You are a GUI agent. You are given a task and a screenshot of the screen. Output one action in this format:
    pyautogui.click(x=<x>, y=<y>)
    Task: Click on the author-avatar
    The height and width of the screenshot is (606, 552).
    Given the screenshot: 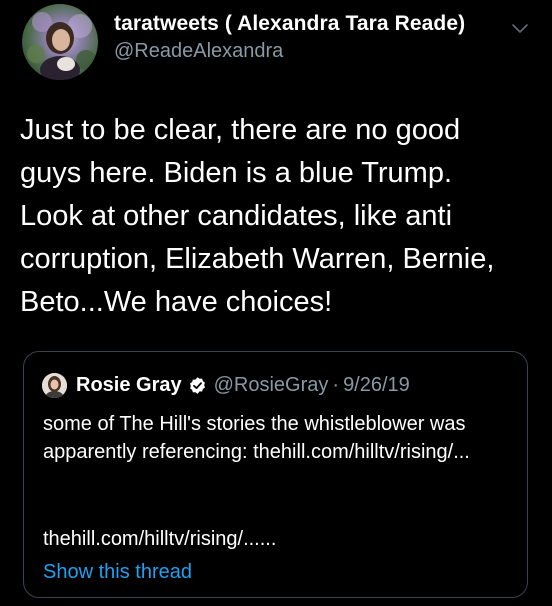 What is the action you would take?
    pyautogui.click(x=60, y=42)
    